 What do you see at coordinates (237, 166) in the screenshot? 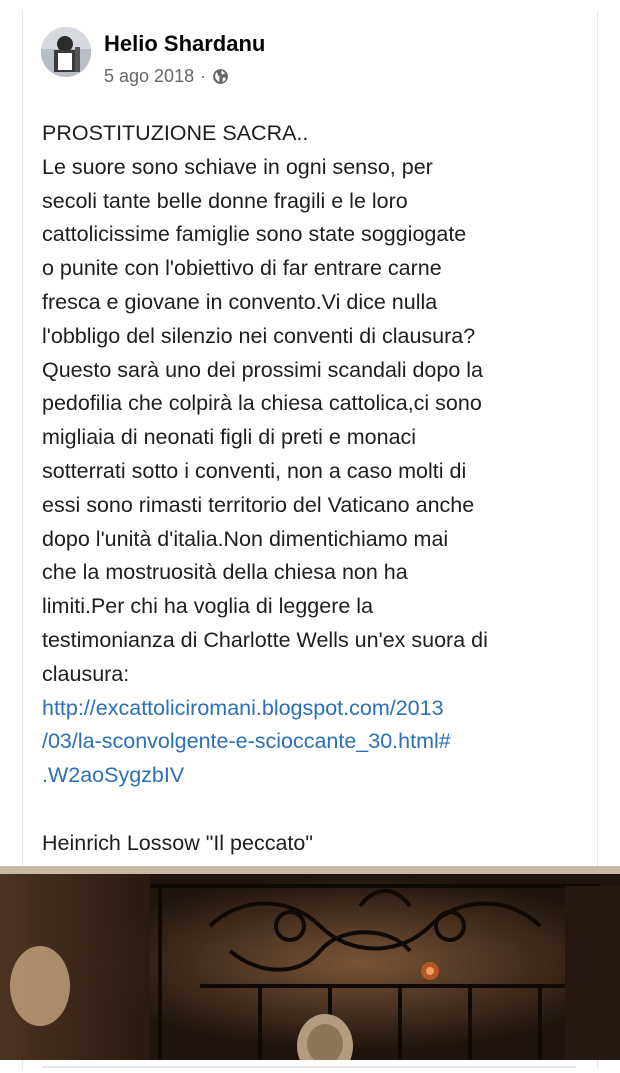
I see `post-text-line: Le suore sono schiave in ogni senso, per` at bounding box center [237, 166].